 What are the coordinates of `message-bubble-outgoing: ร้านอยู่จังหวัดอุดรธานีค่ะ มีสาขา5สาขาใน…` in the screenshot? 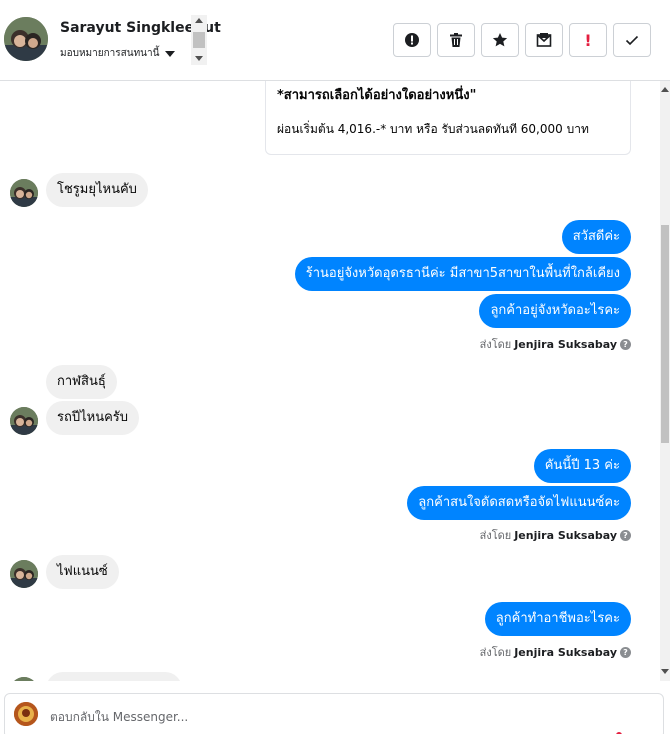 It's located at (462, 274).